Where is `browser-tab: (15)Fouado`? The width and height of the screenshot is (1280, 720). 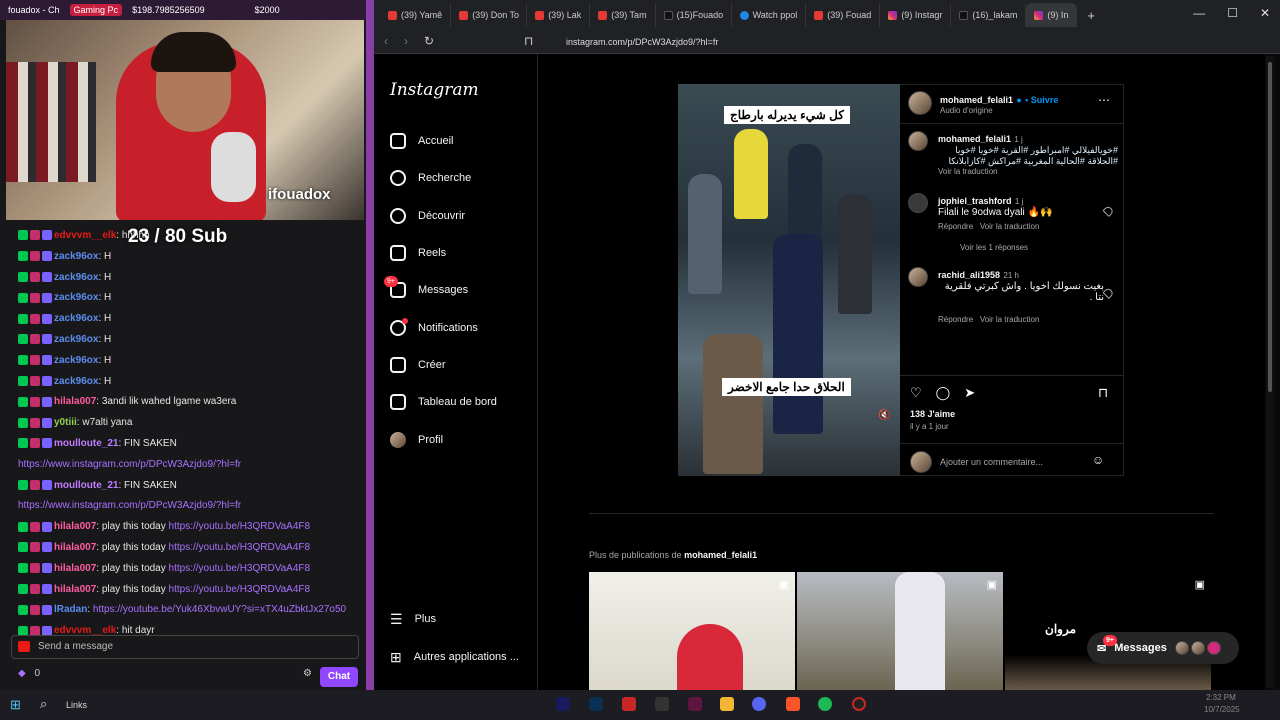
browser-tab: (15)Fouado is located at coordinates (694, 15).